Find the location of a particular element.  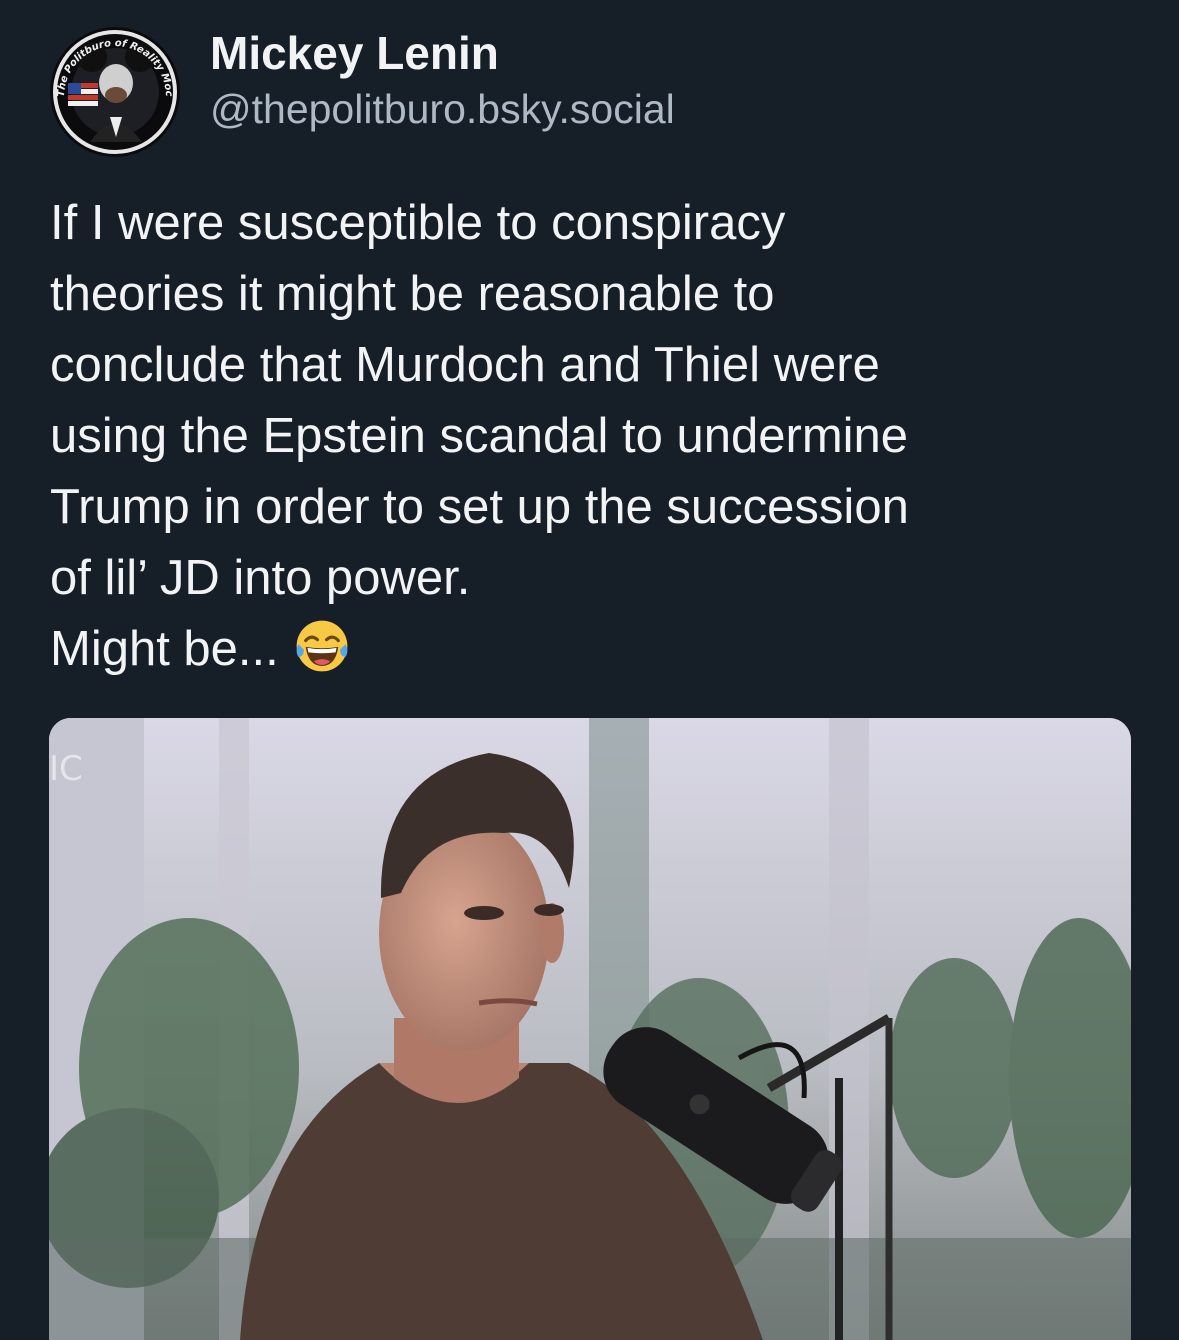

post-text-line: of lil’ JD into power. is located at coordinates (260, 578).